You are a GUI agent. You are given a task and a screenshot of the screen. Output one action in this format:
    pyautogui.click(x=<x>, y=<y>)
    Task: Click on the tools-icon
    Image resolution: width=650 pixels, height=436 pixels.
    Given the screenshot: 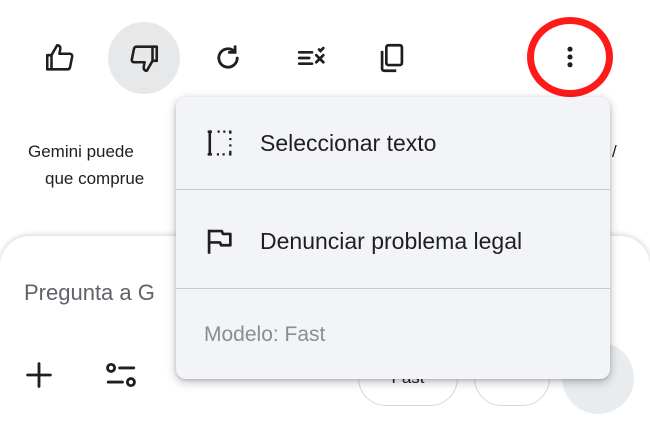 What is the action you would take?
    pyautogui.click(x=121, y=375)
    